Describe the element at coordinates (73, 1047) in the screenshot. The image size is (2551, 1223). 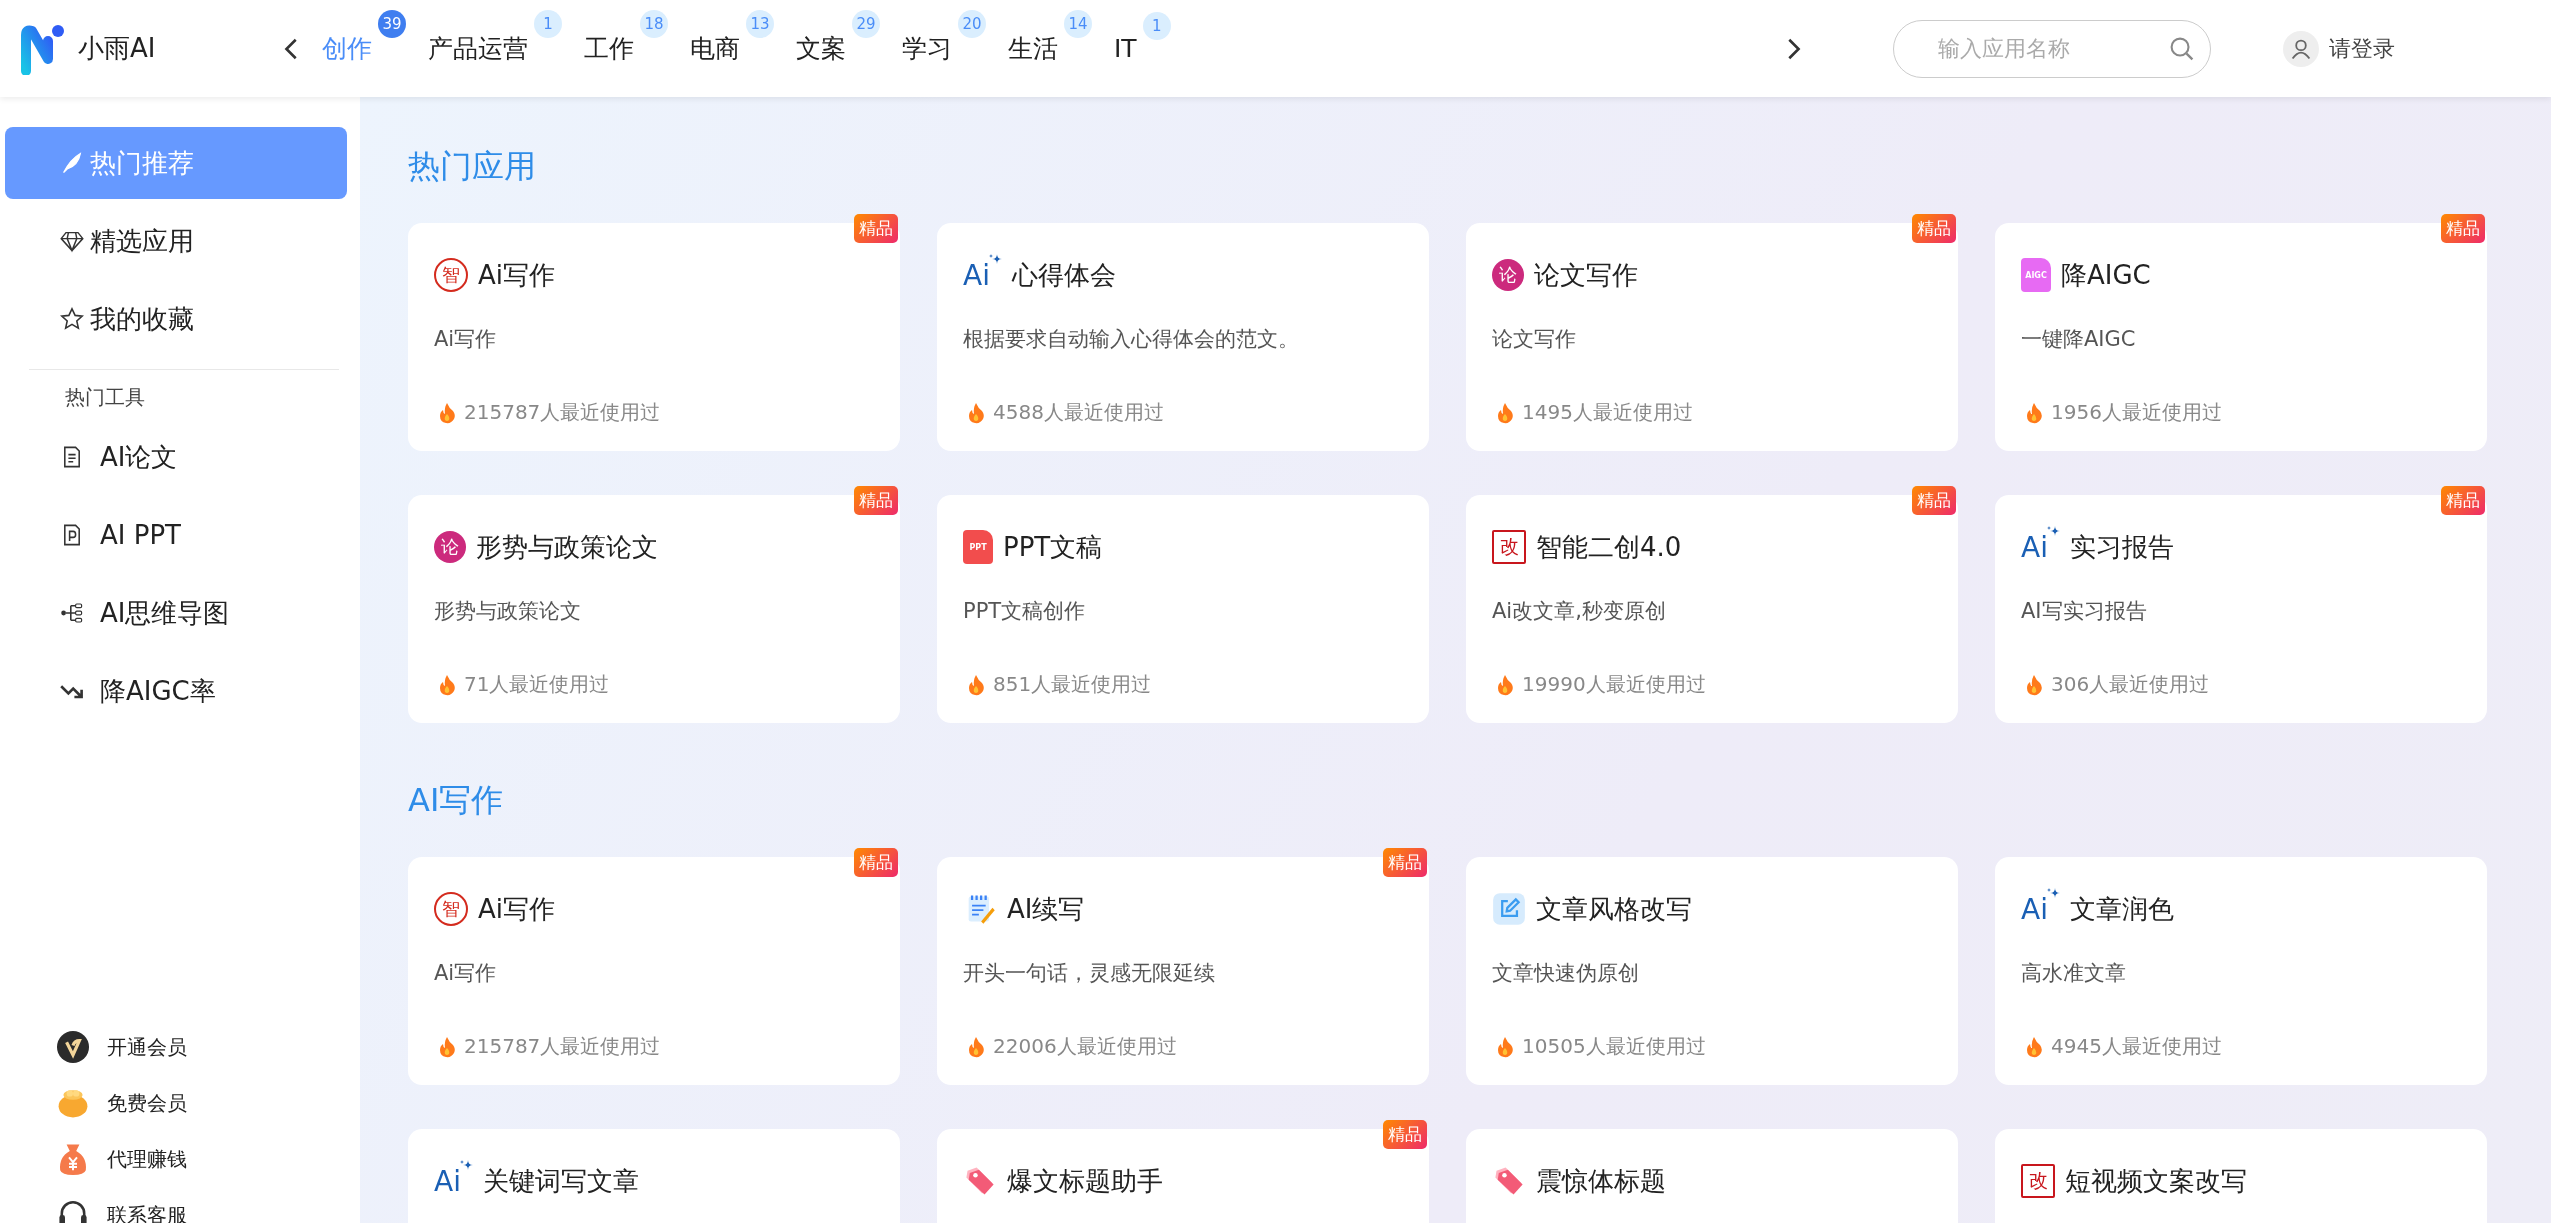
I see `vip-icon` at that location.